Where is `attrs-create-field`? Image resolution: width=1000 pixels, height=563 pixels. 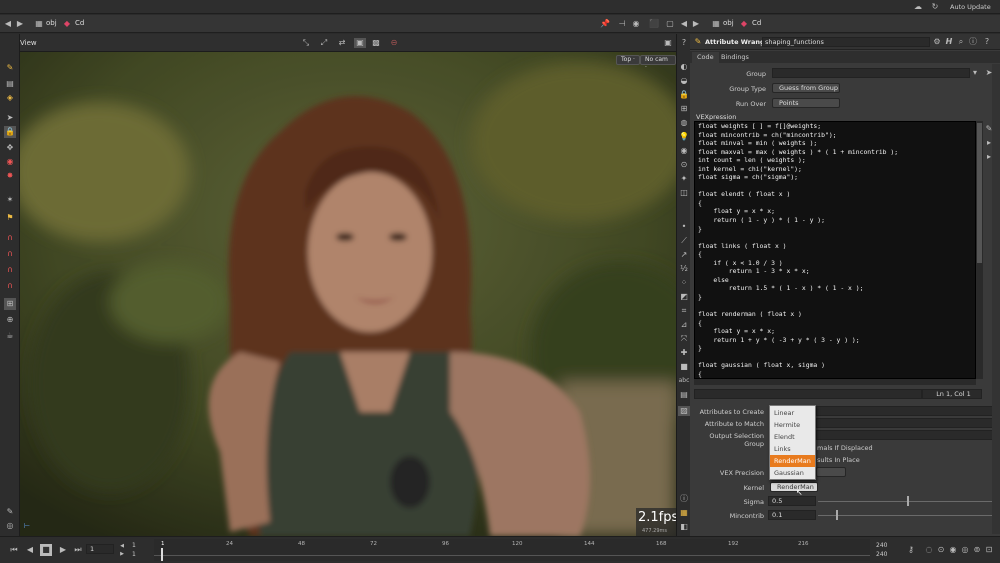
attrs-create-field is located at coordinates (908, 411).